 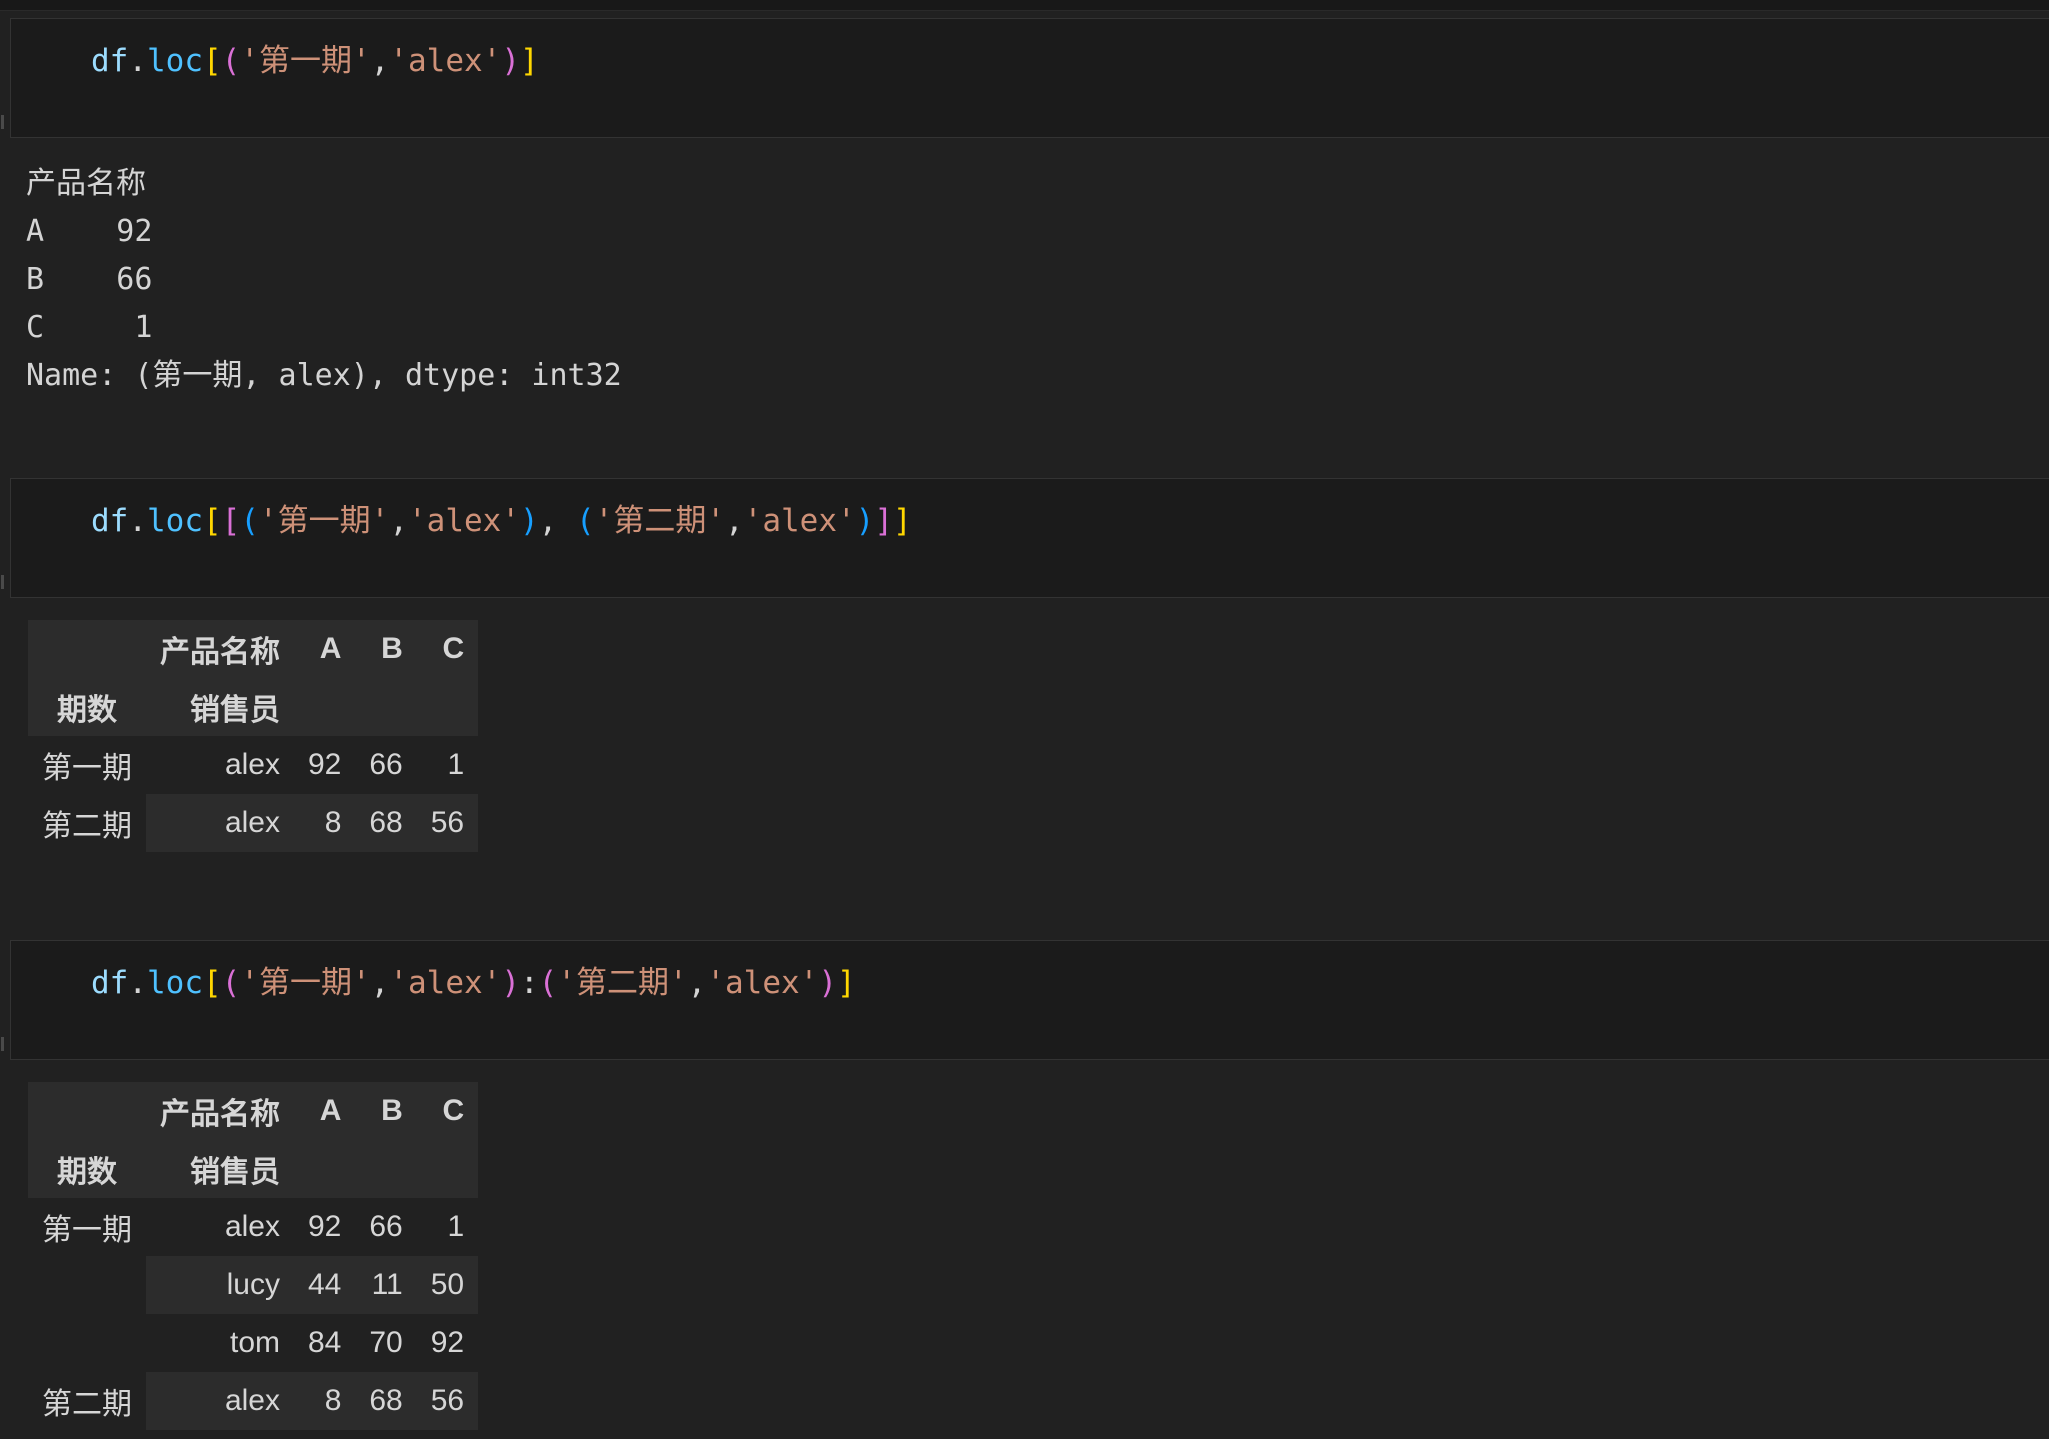 I want to click on top-divider, so click(x=1024, y=10).